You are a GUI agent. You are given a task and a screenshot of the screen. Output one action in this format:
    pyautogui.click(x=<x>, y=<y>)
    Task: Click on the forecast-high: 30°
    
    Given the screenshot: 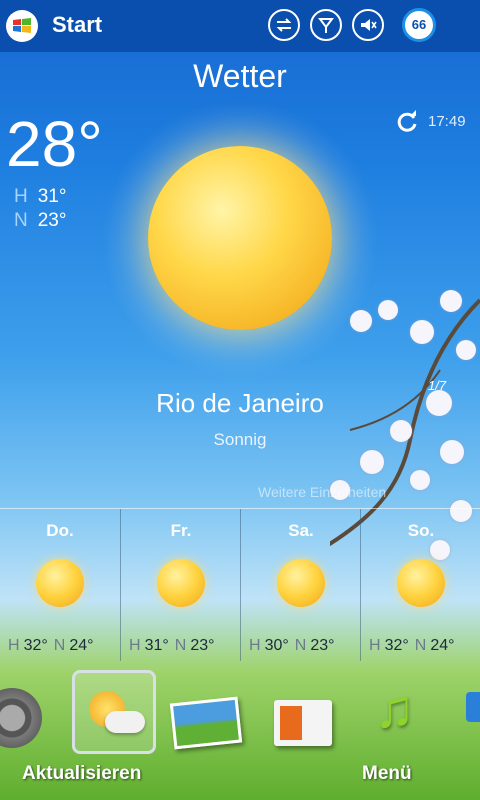 What is the action you would take?
    pyautogui.click(x=276, y=645)
    